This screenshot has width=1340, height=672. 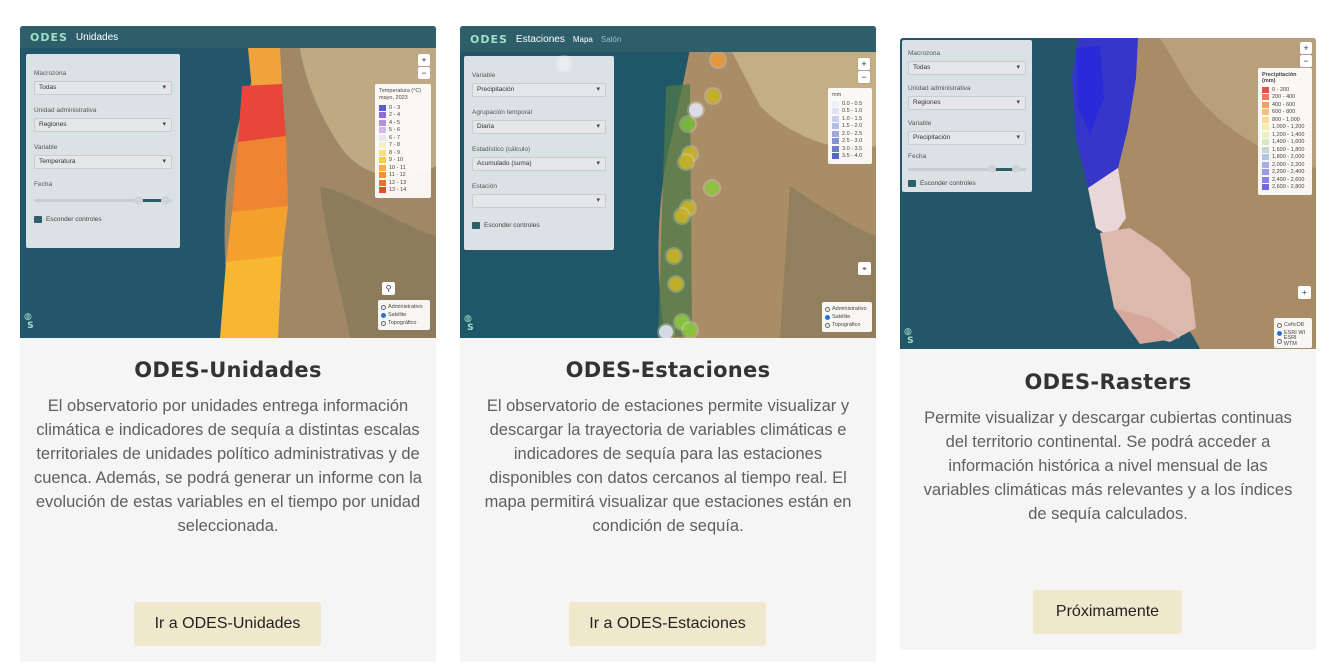 I want to click on layer-selector: Administrativo Satélite Topográfico, so click(x=404, y=315).